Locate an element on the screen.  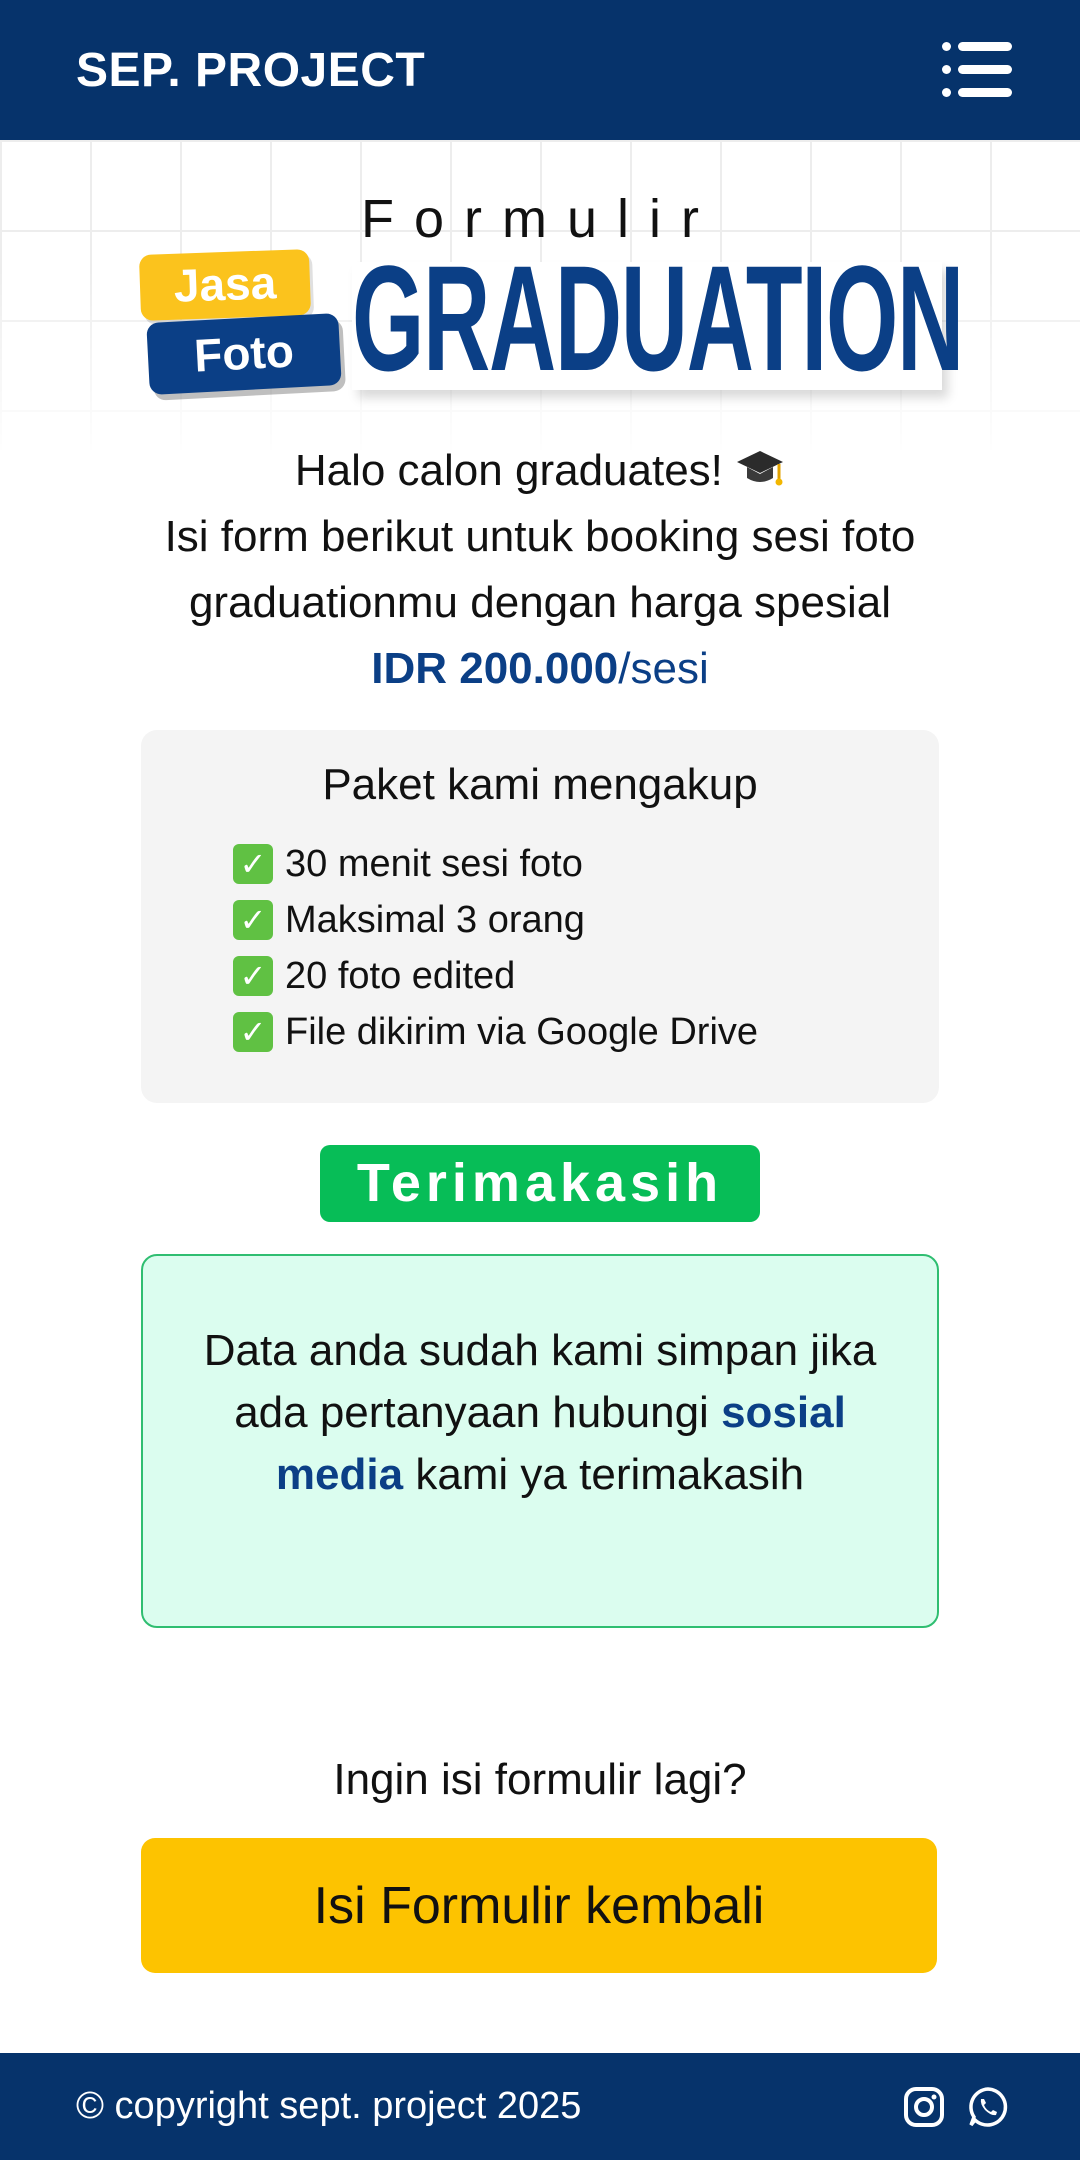
price-unit: /sesi is located at coordinates (663, 668).